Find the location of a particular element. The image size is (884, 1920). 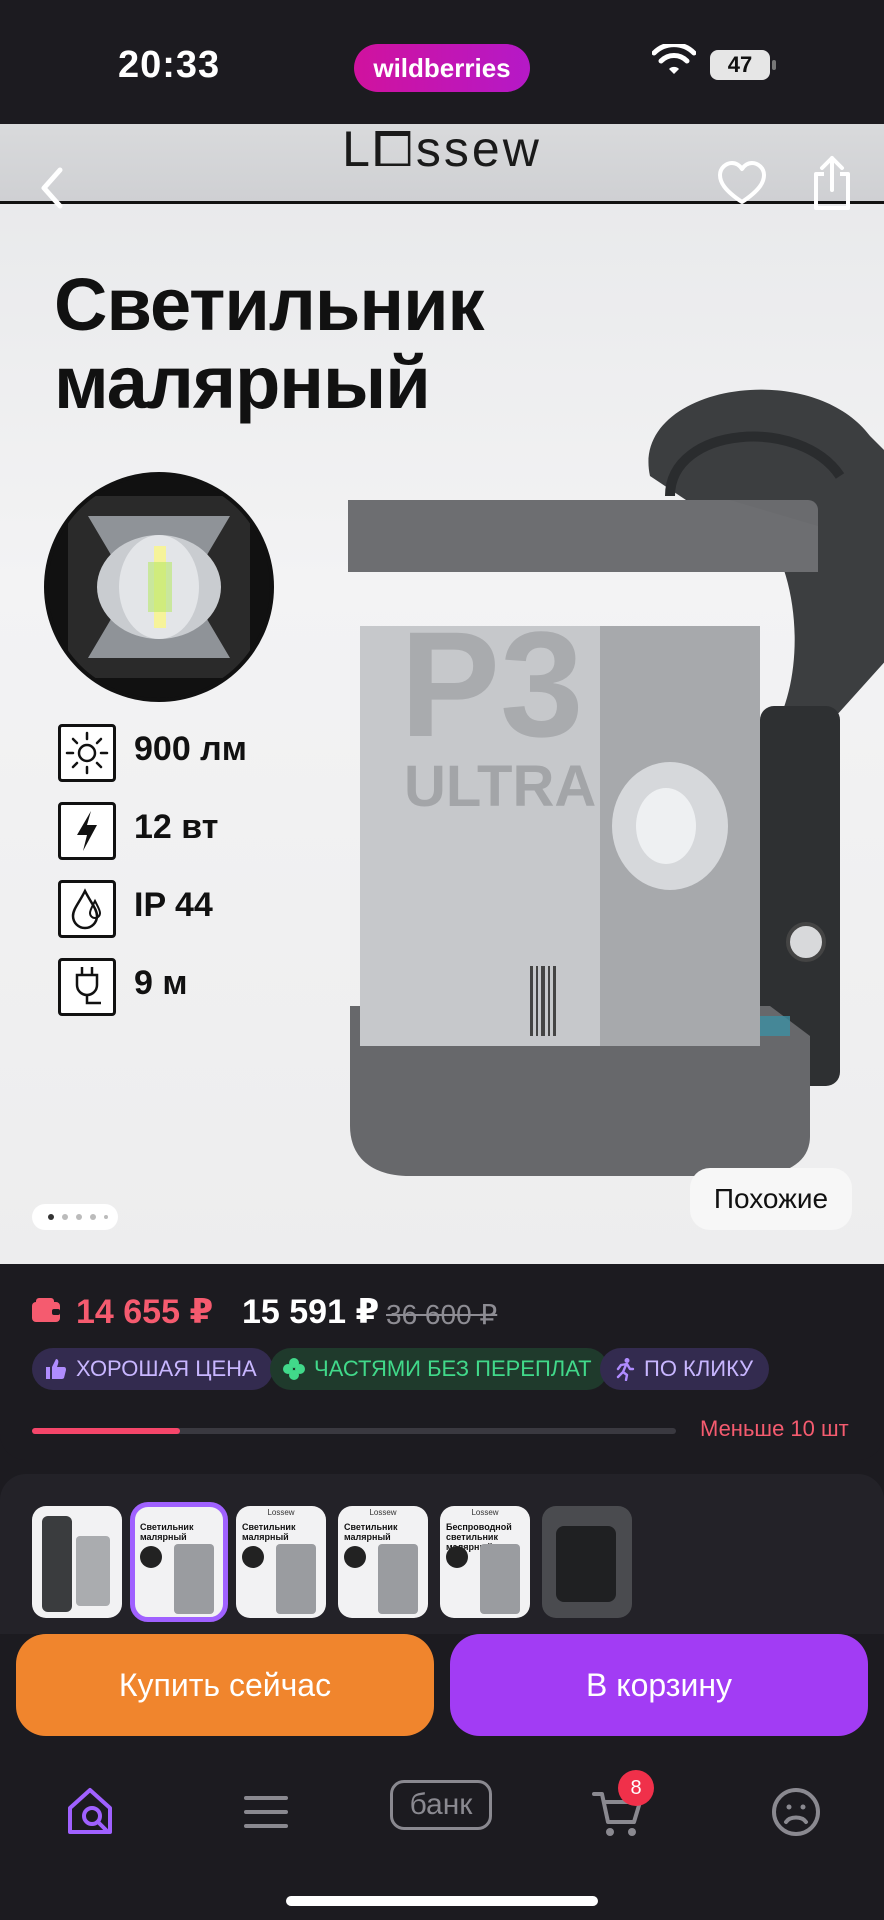

wifi-icon is located at coordinates (674, 59).